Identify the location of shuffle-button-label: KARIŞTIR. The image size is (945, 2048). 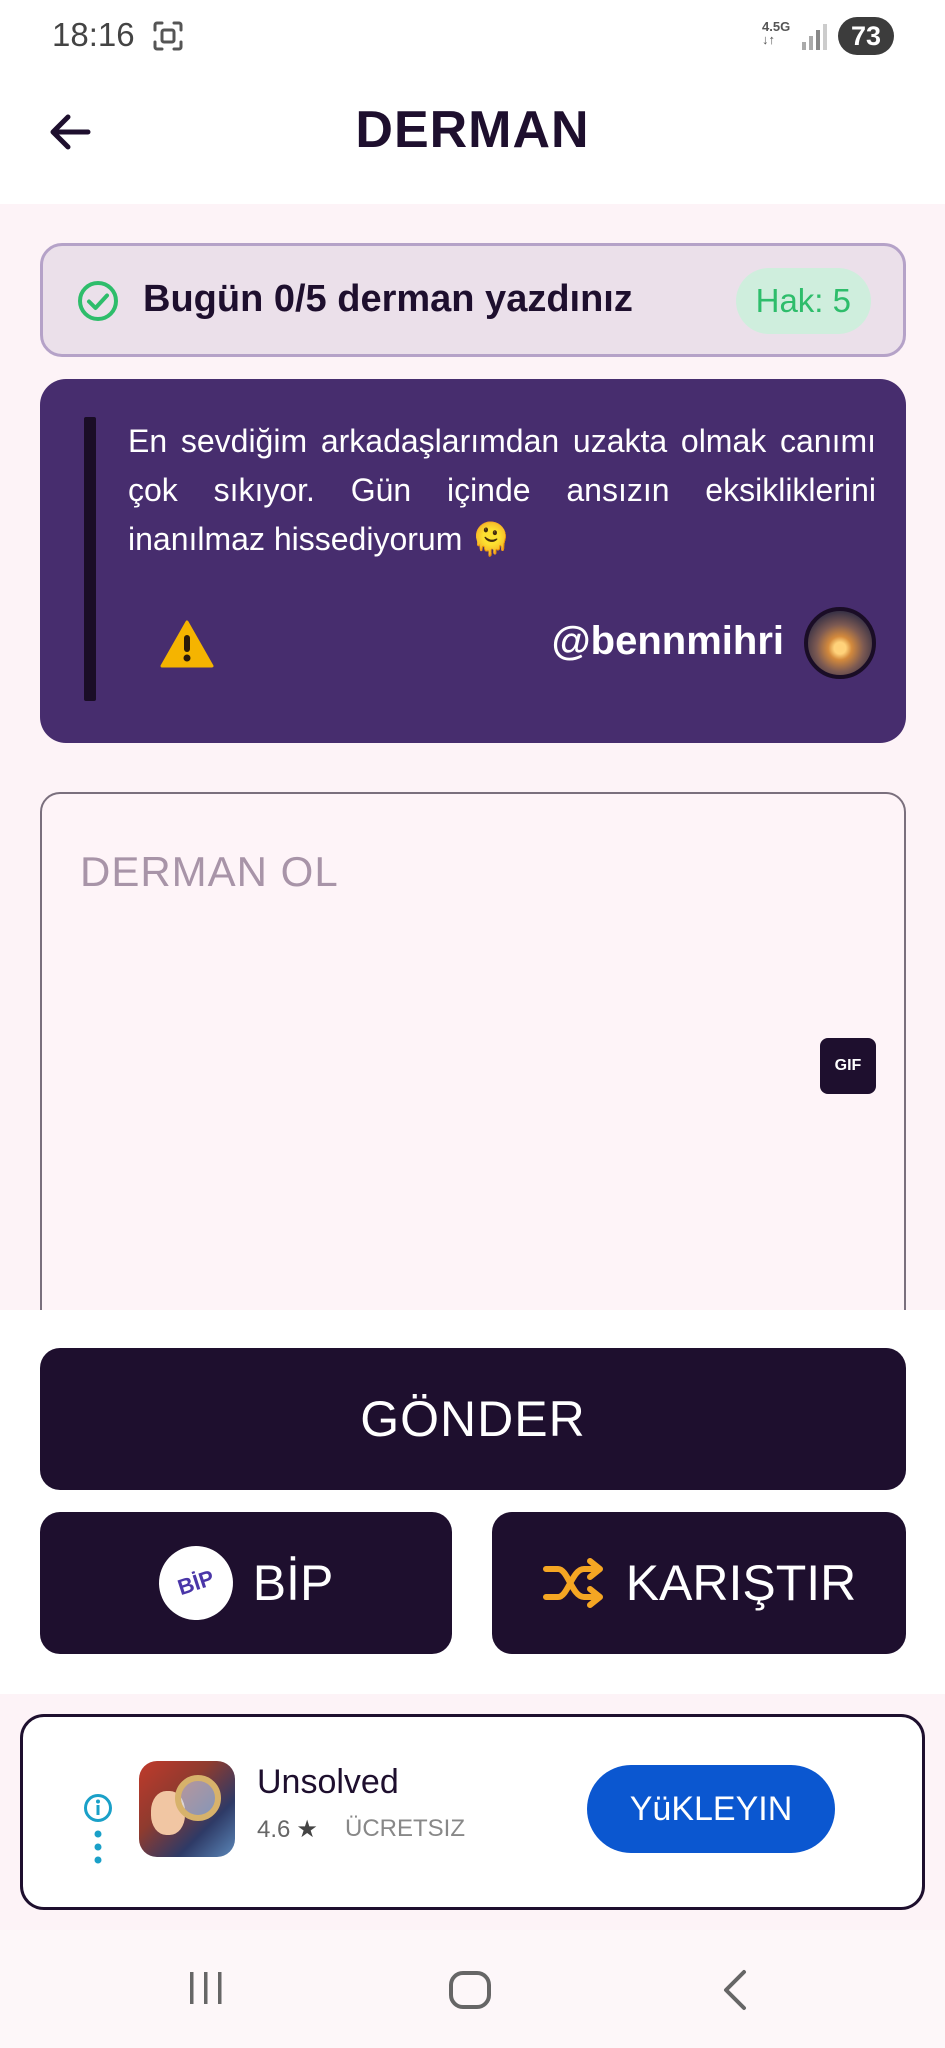
(741, 1583).